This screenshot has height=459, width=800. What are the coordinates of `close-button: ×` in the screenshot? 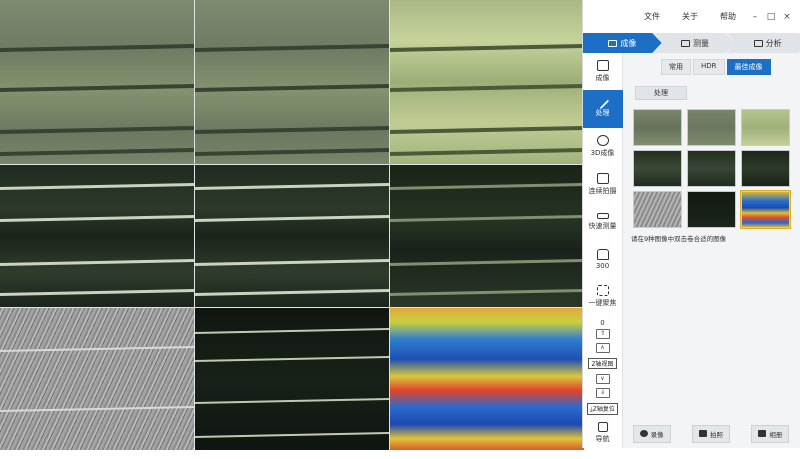 It's located at (787, 17).